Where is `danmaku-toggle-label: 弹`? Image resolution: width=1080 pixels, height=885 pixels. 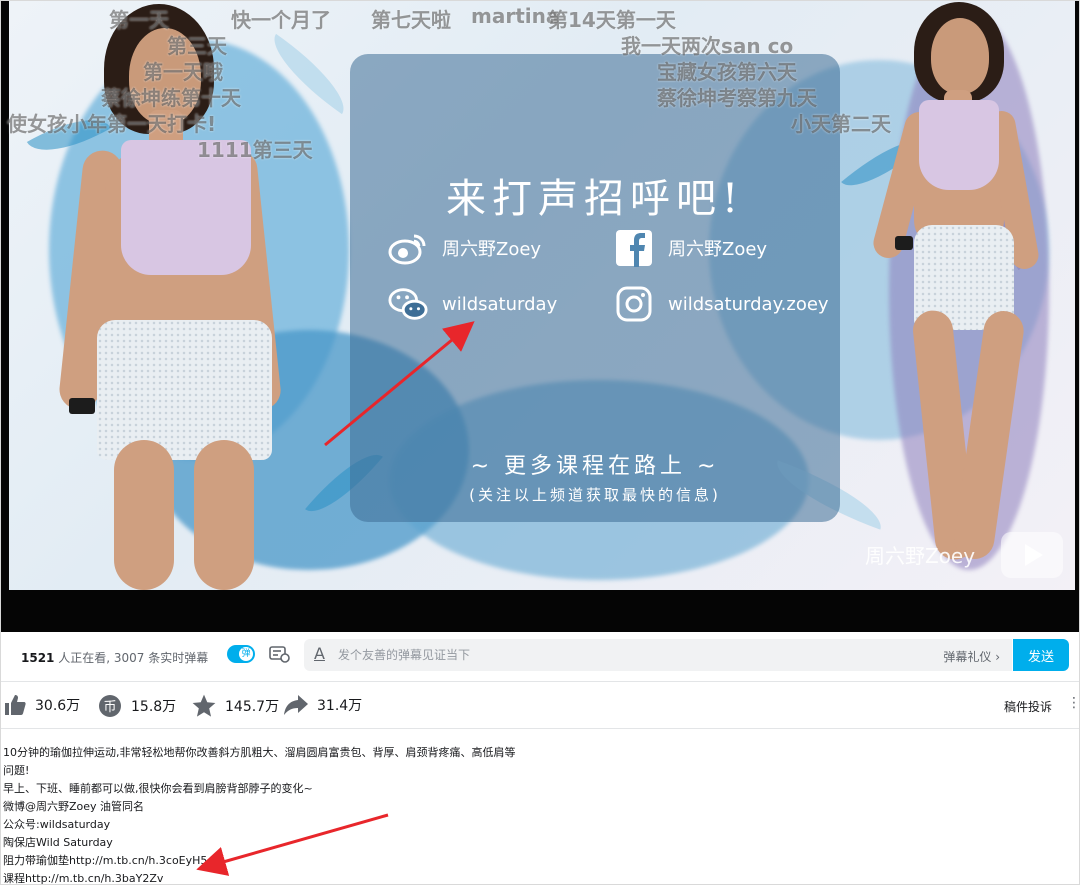 danmaku-toggle-label: 弹 is located at coordinates (246, 654).